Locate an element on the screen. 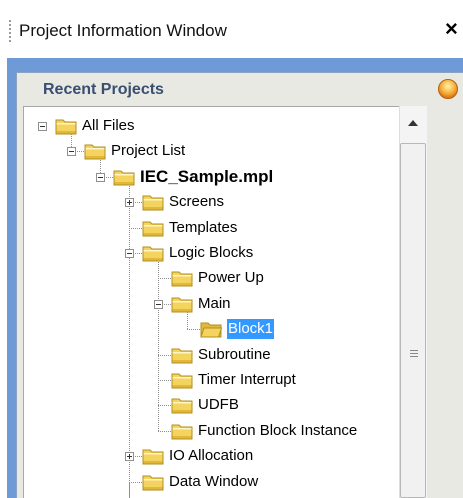 Image resolution: width=463 pixels, height=498 pixels. tree-node-label: IEC_Sample.mpl is located at coordinates (206, 177).